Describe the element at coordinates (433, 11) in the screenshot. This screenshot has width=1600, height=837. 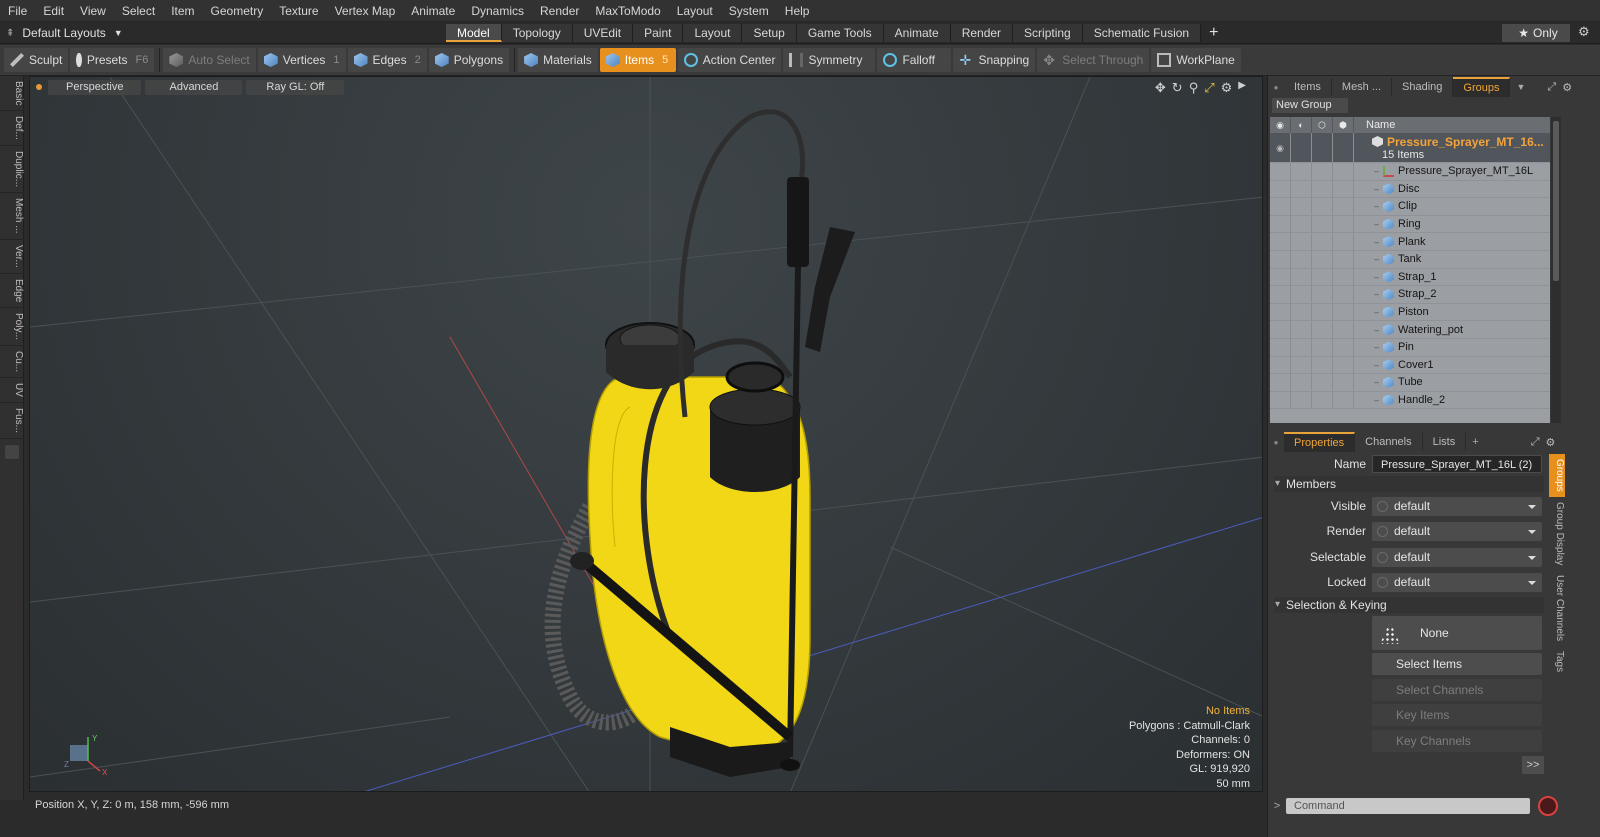
I see `menu-animate: Animate` at that location.